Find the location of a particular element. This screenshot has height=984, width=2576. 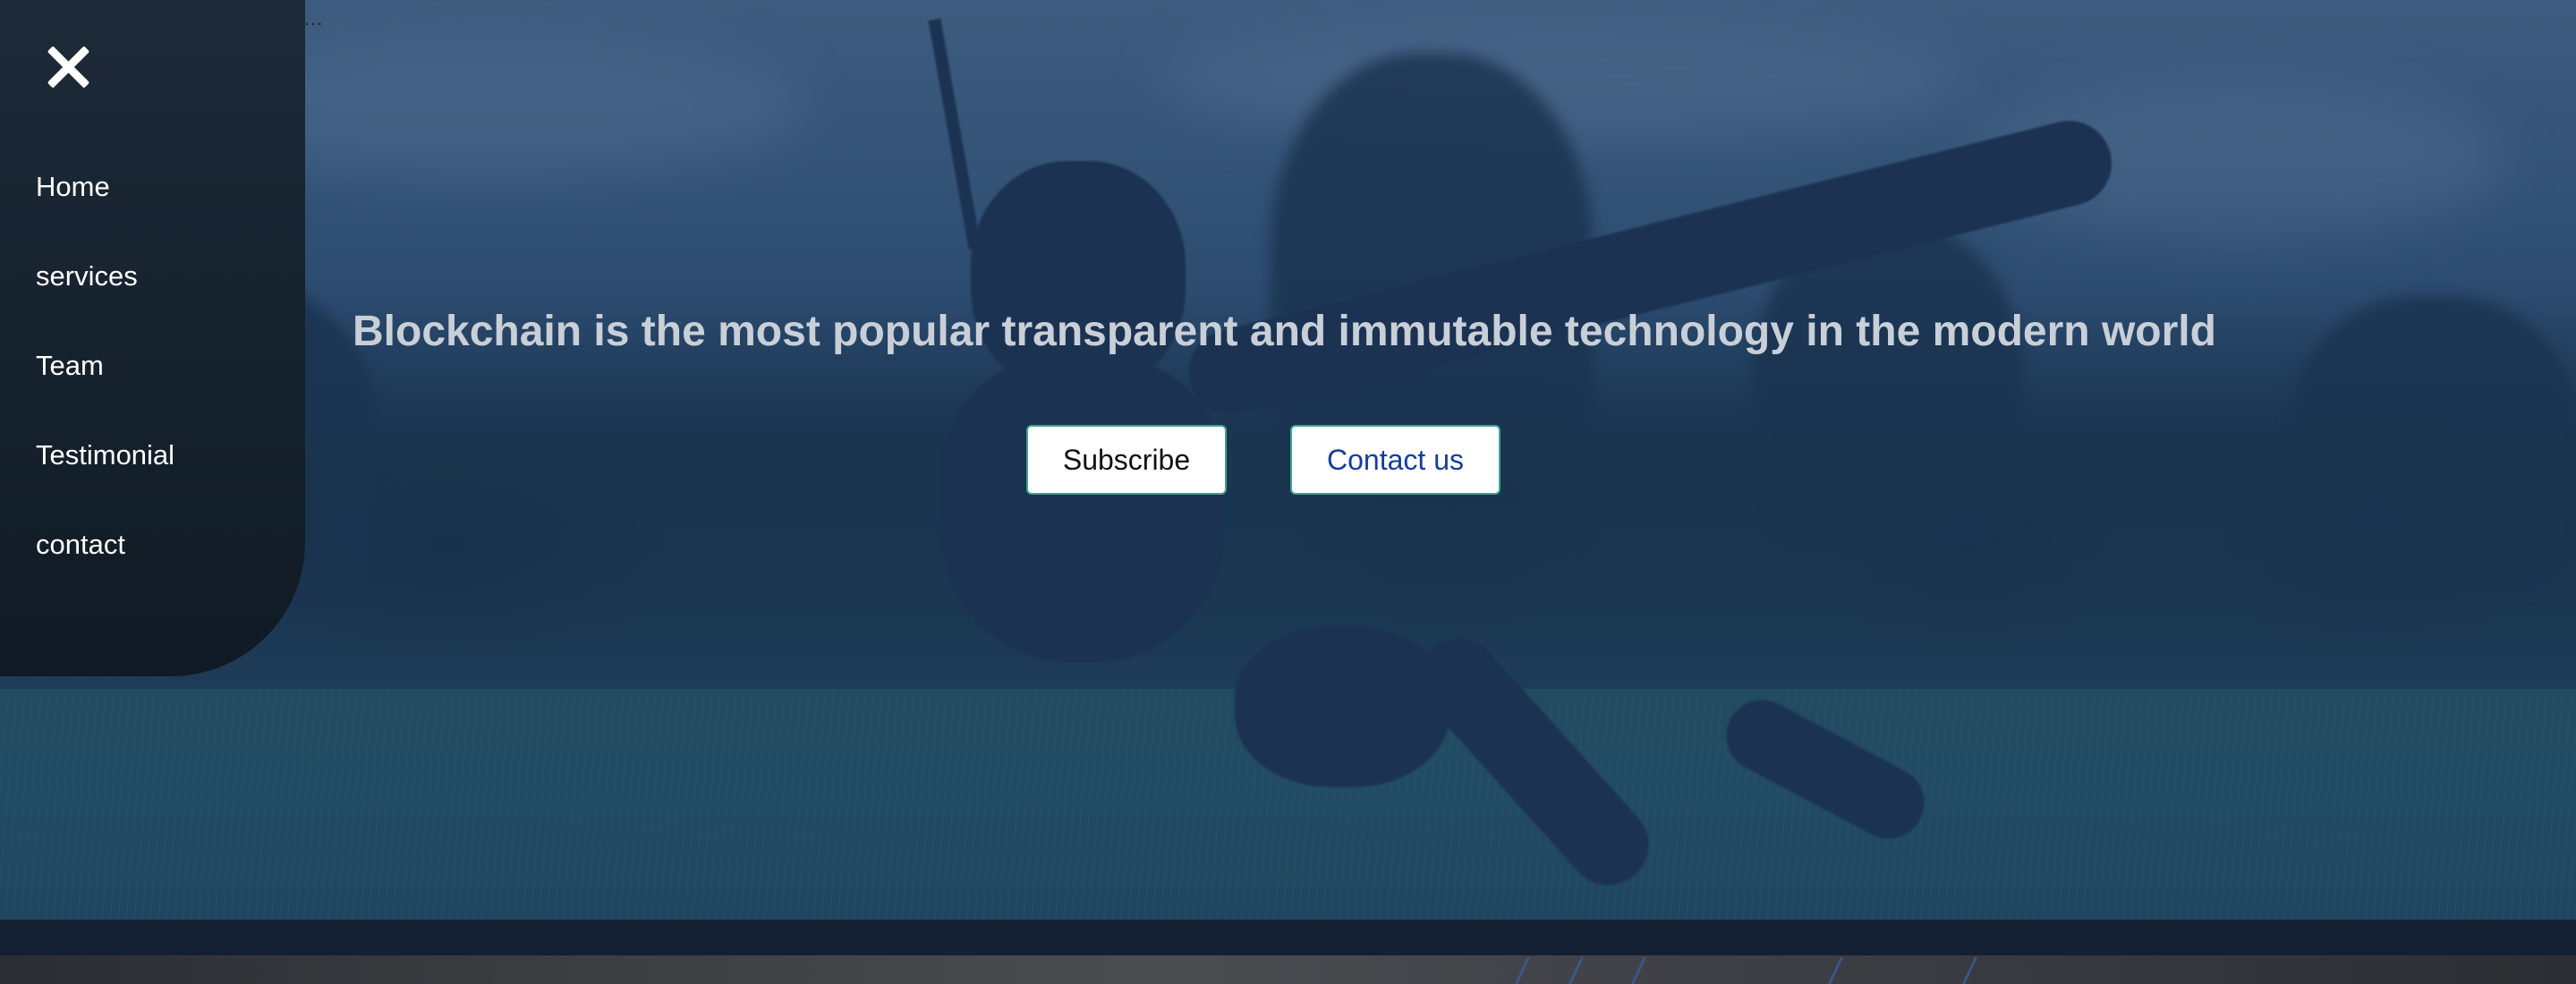

subscribe-button: Subscribe is located at coordinates (1126, 460).